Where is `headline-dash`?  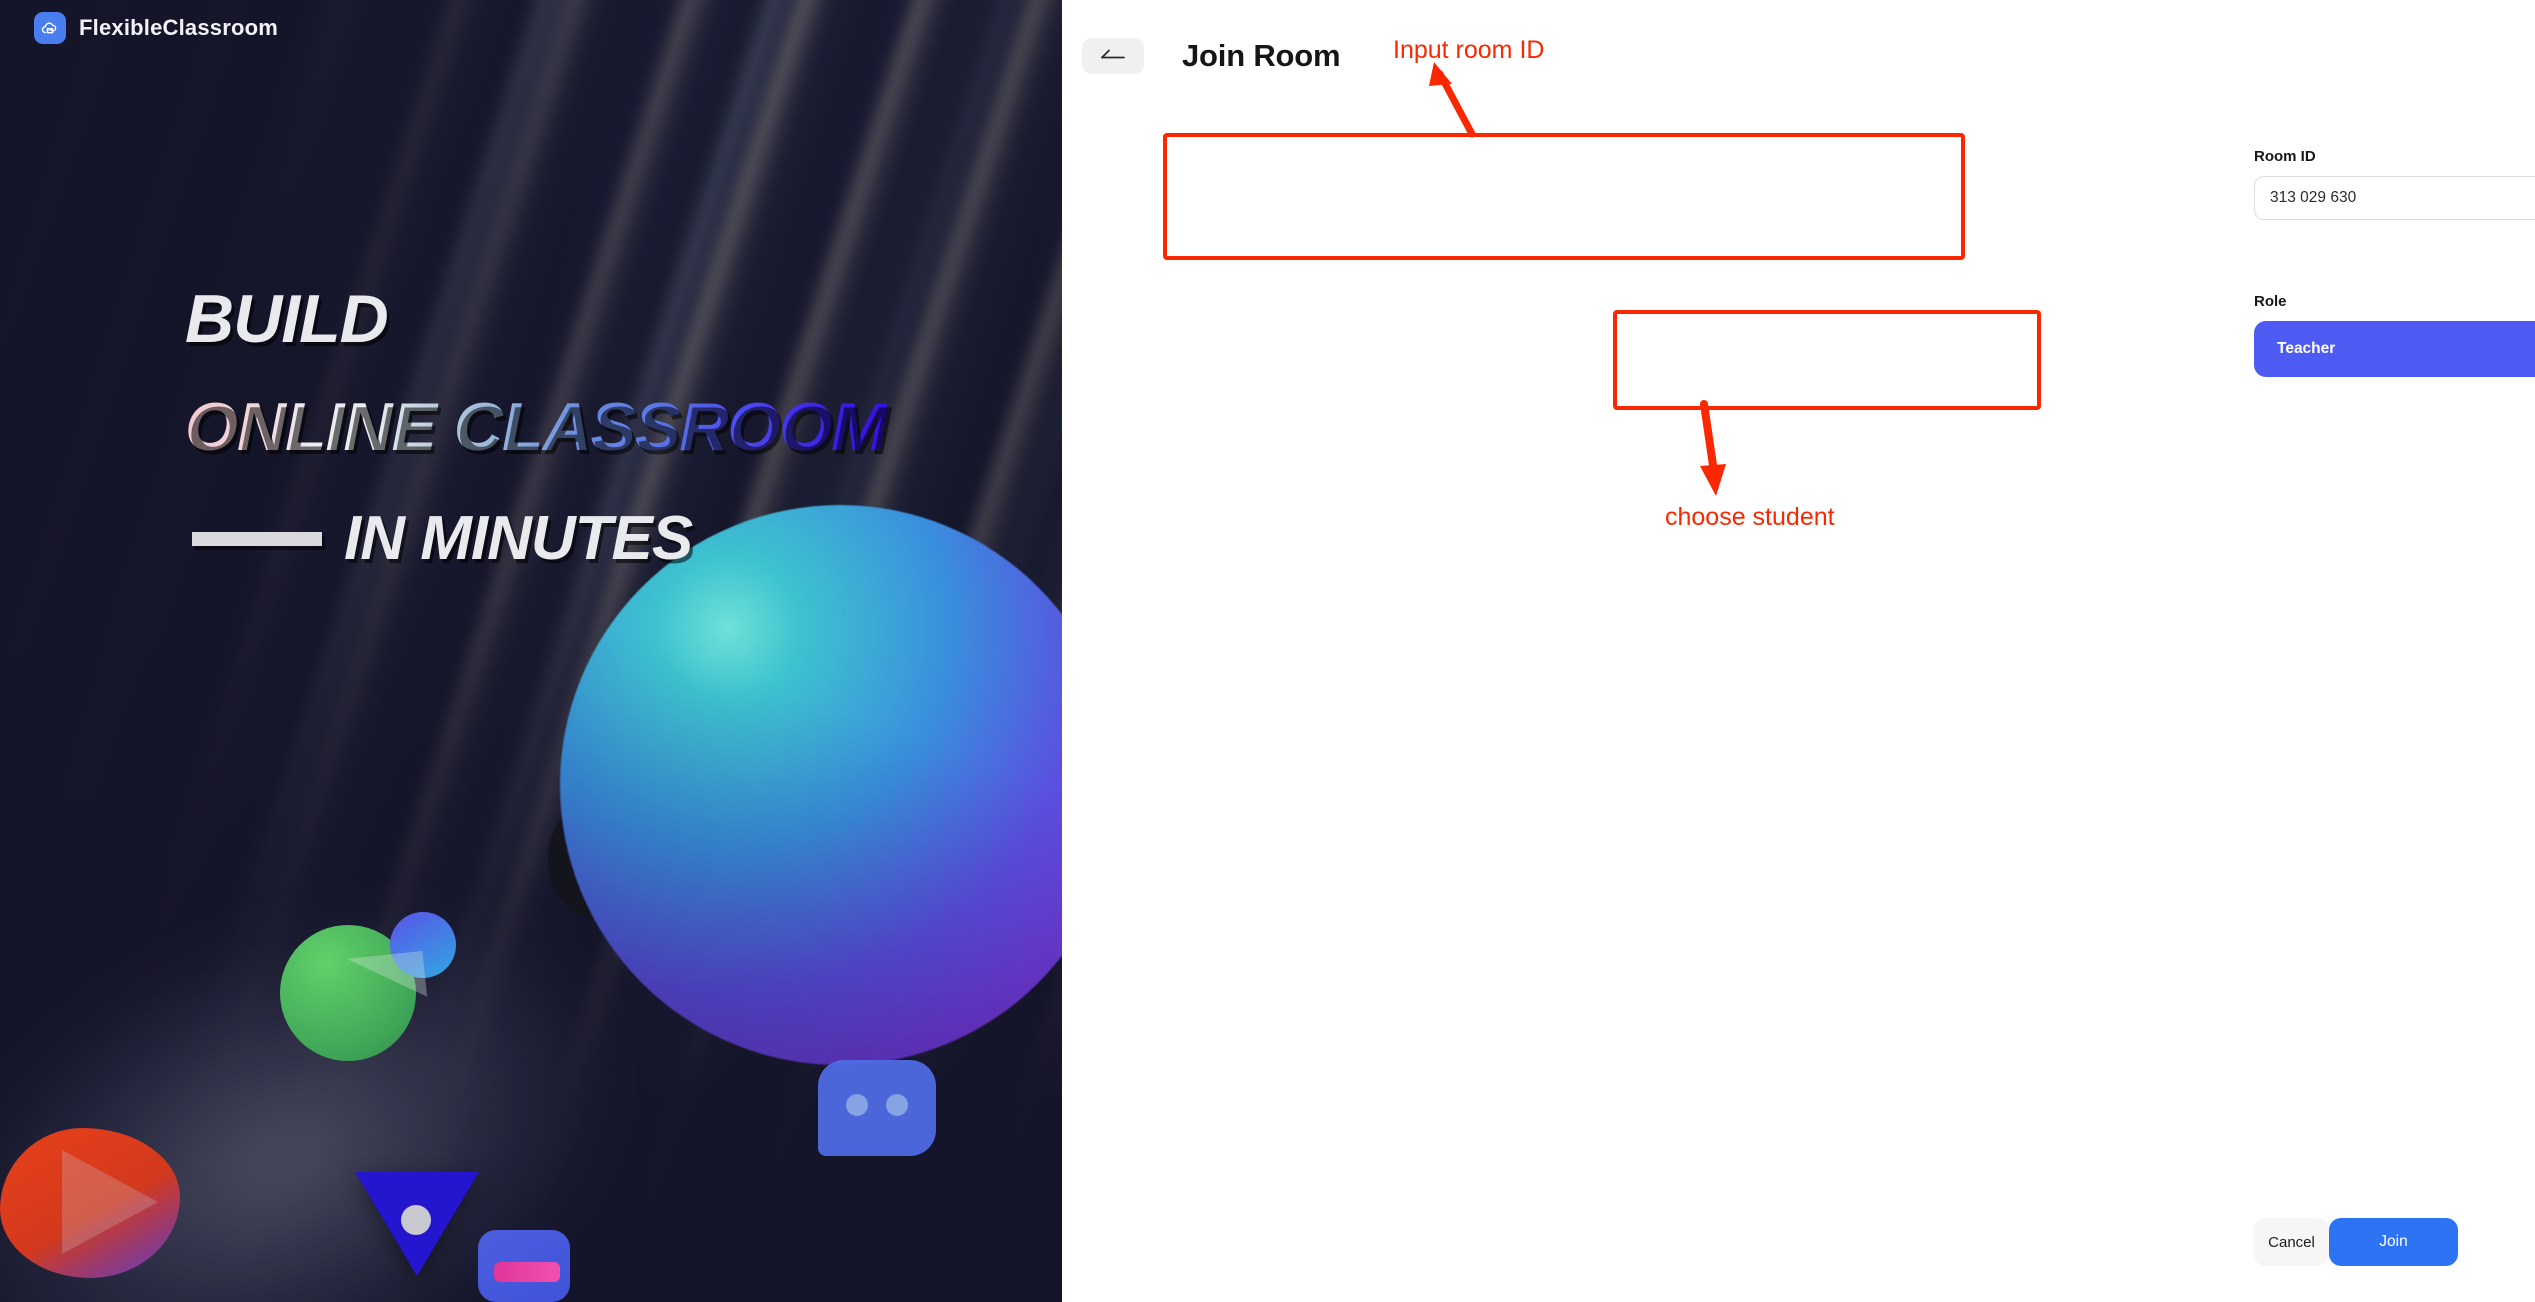
headline-dash is located at coordinates (257, 538).